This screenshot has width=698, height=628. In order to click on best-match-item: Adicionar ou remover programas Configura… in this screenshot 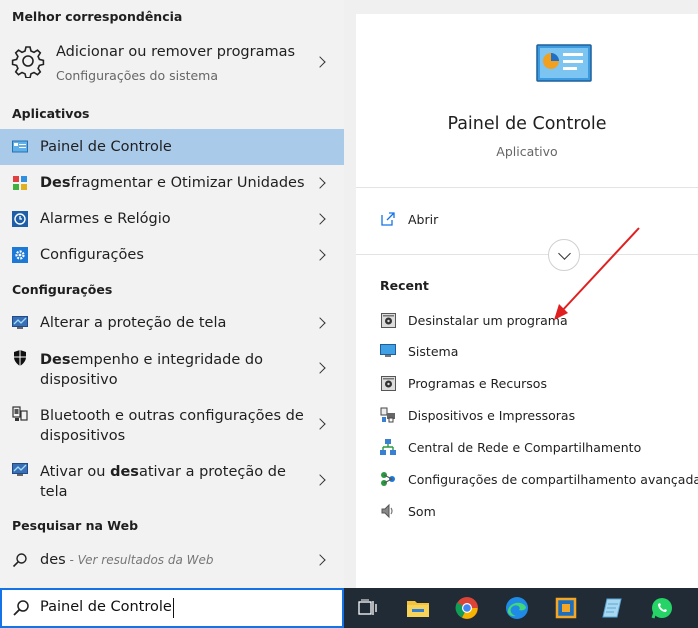, I will do `click(172, 61)`.